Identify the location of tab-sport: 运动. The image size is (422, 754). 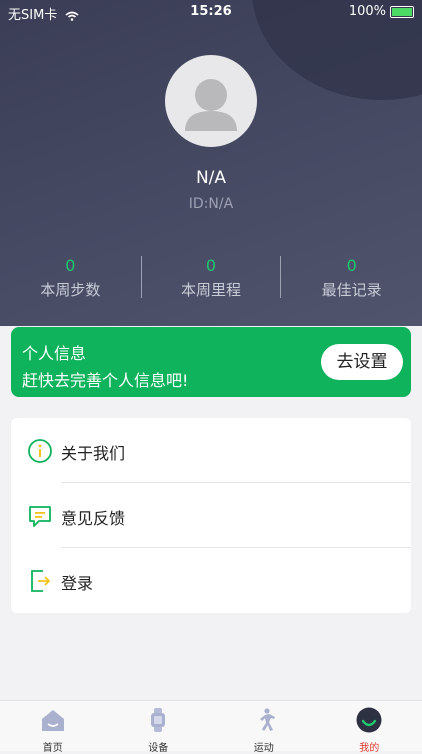
(264, 726).